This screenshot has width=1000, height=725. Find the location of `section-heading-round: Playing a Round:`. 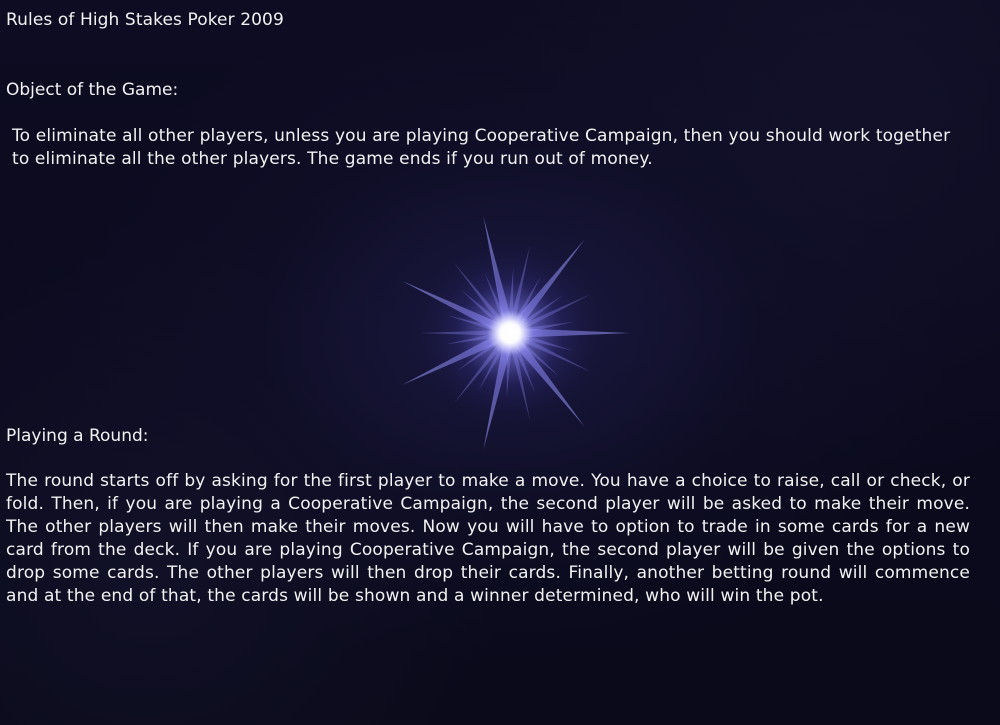

section-heading-round: Playing a Round: is located at coordinates (77, 436).